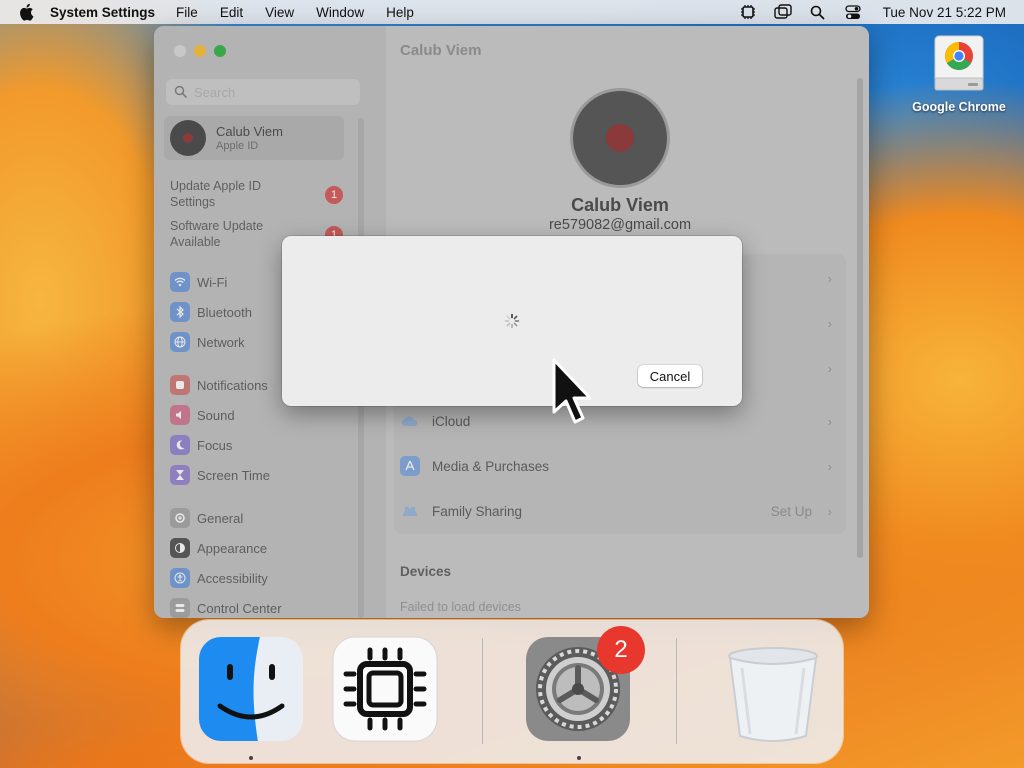  I want to click on sidebar-item-label: Sound, so click(216, 415).